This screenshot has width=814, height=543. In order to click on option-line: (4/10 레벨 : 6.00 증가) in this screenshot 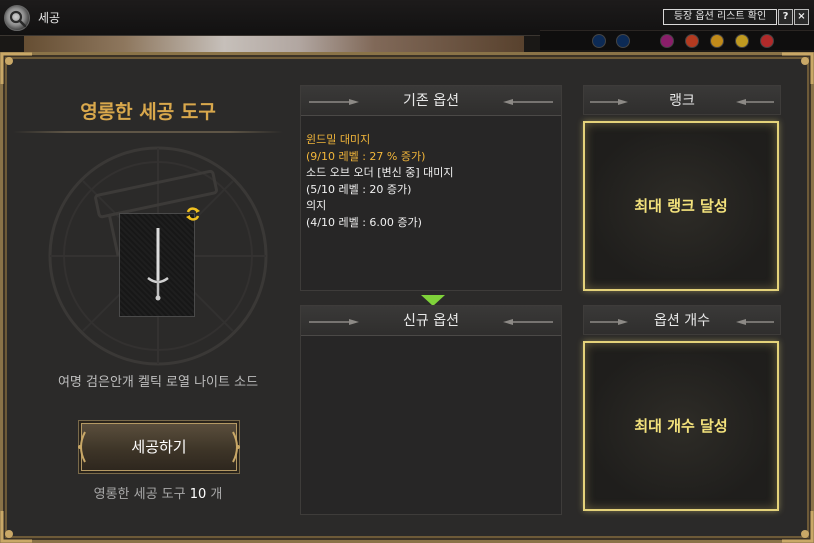, I will do `click(364, 222)`.